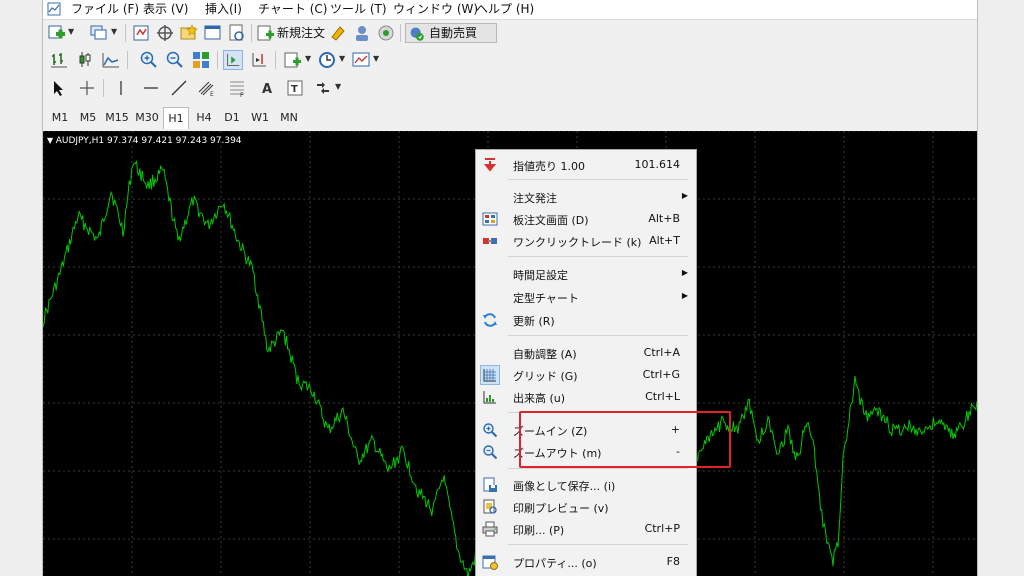 The image size is (1024, 576). I want to click on timeframe-w1: W1, so click(260, 118).